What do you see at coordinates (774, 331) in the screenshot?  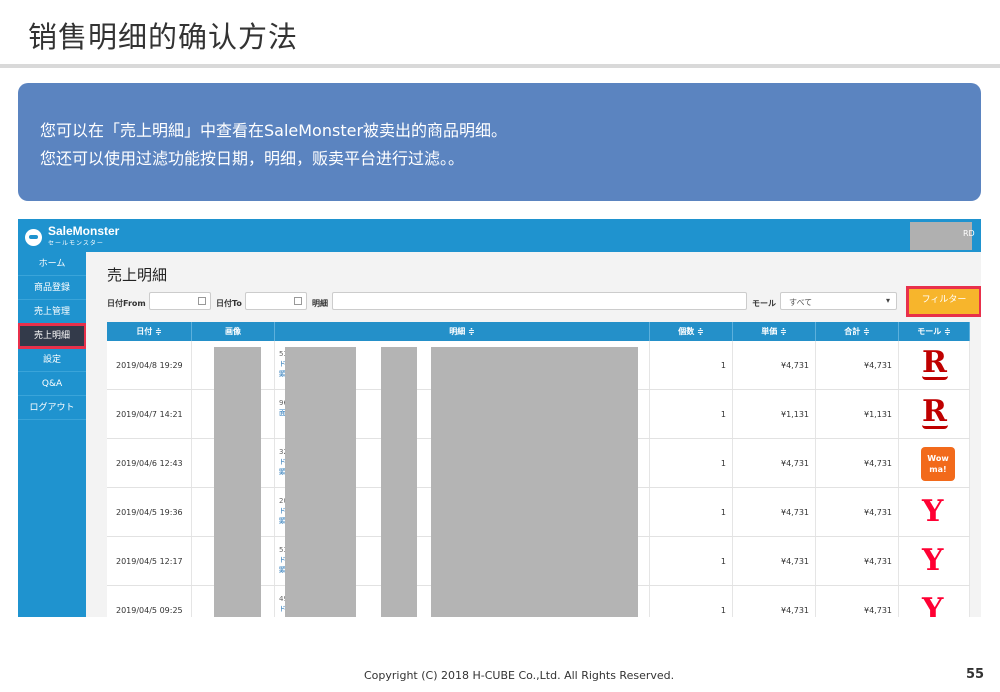 I see `col-unit-price: 単価 ≑` at bounding box center [774, 331].